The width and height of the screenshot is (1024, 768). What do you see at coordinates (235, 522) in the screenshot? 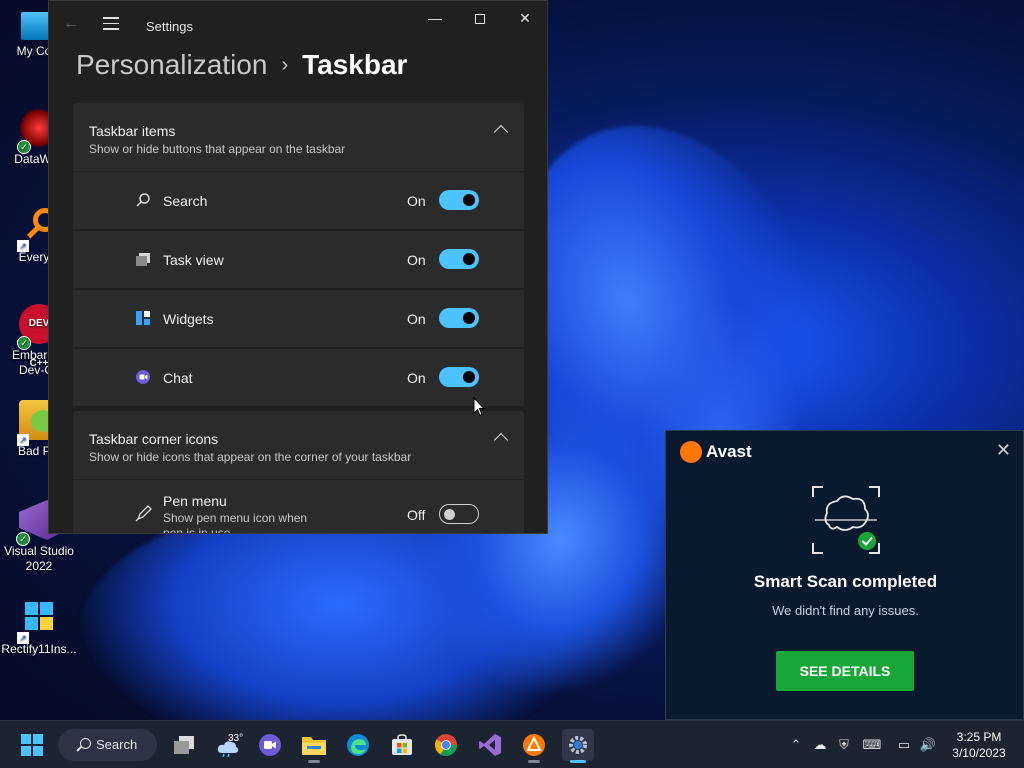
I see `setting-sublabel: Show pen menu icon when pen is in use` at bounding box center [235, 522].